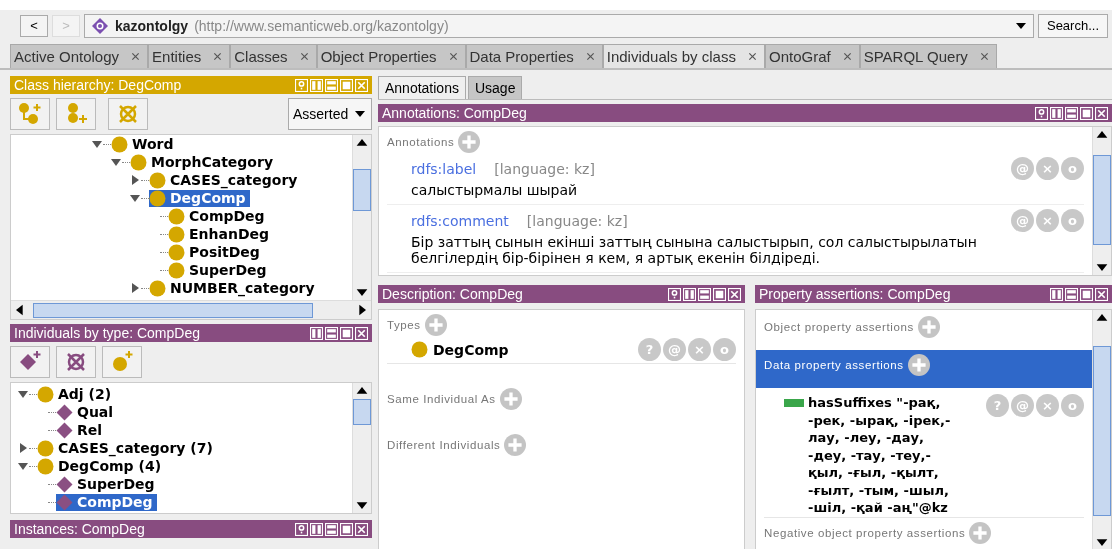 This screenshot has width=1112, height=549. I want to click on section-label: Types, so click(404, 325).